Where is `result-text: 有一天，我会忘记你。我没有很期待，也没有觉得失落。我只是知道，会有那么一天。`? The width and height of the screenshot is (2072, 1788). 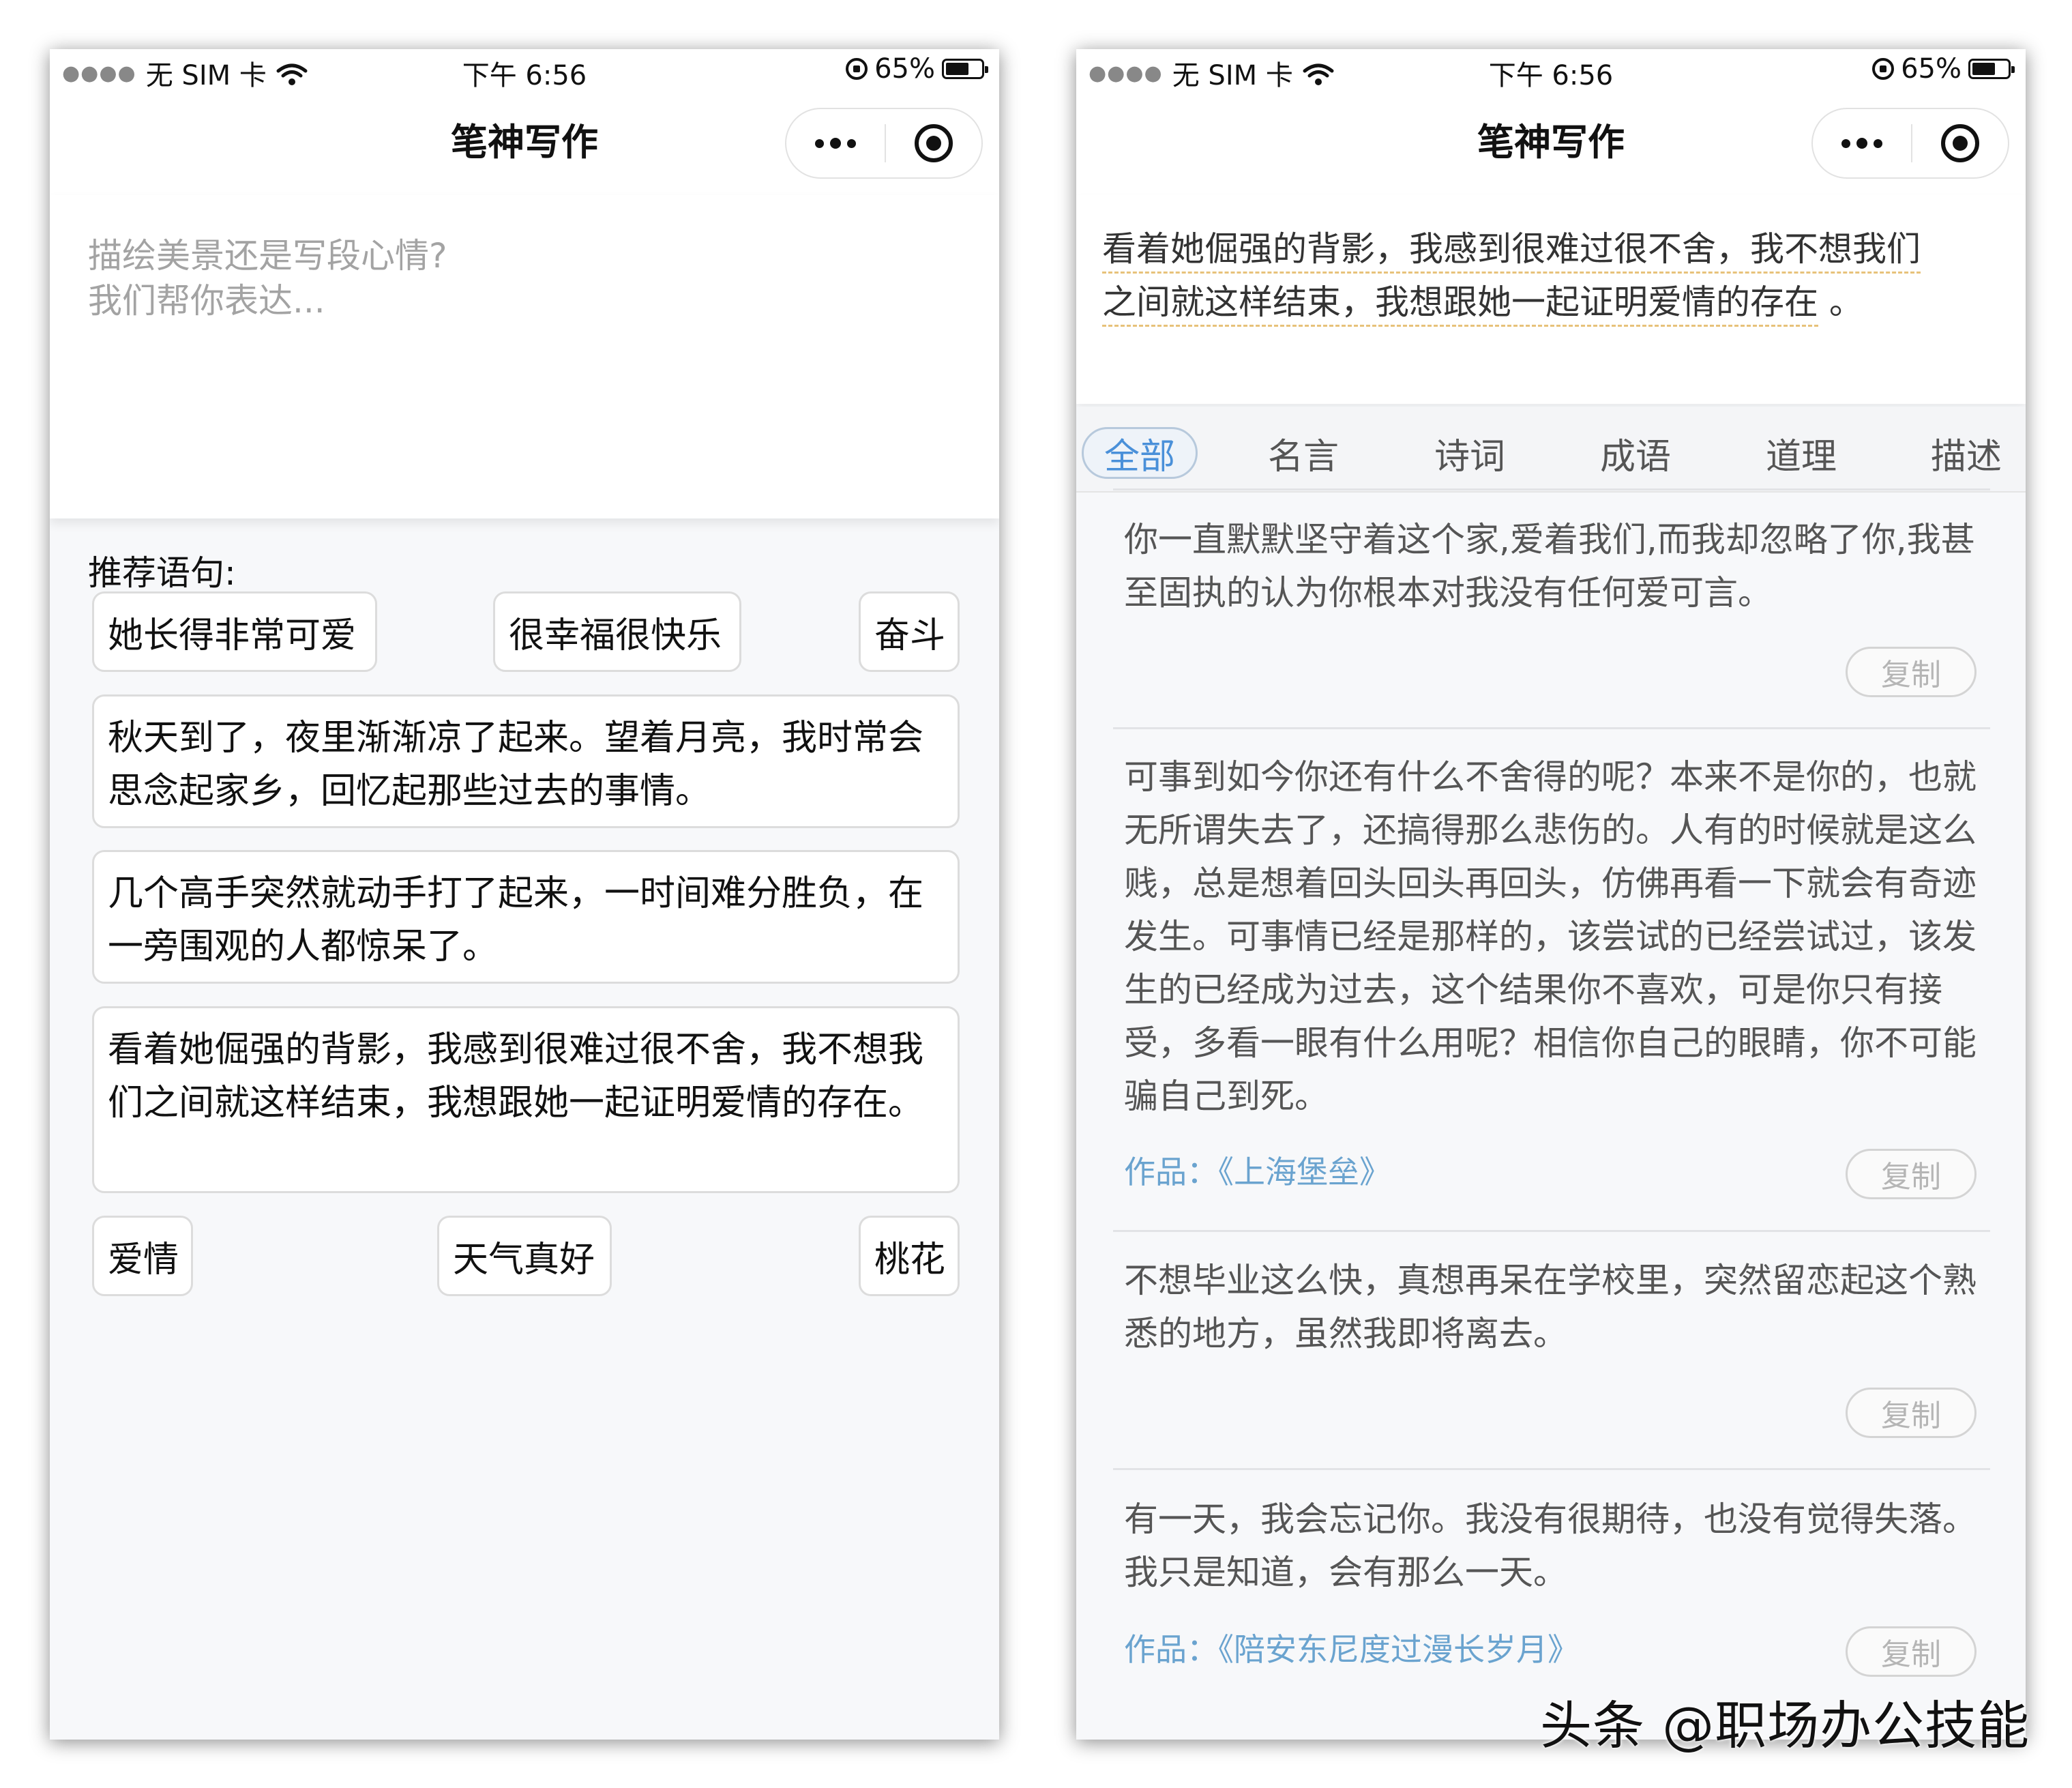
result-text: 有一天，我会忘记你。我没有很期待，也没有觉得失落。我只是知道，会有那么一天。 is located at coordinates (1551, 1545).